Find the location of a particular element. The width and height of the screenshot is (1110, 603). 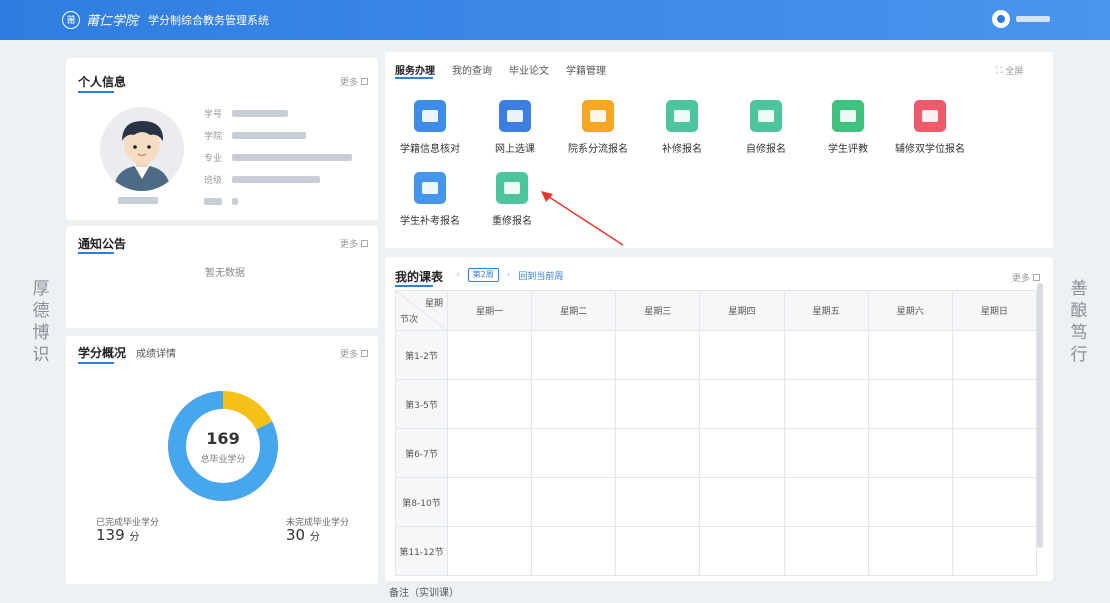

user-name-blurred is located at coordinates (1033, 19).